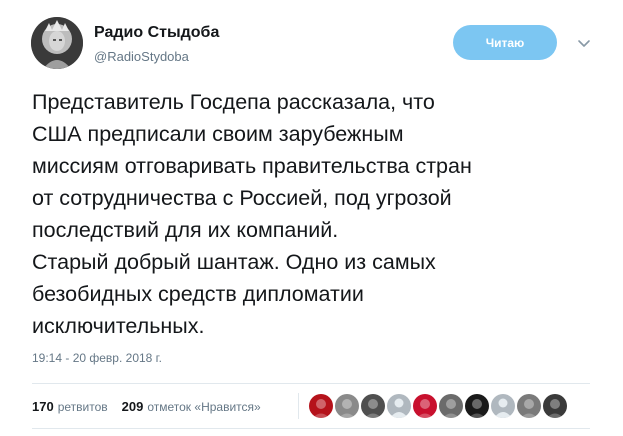 The image size is (623, 436). Describe the element at coordinates (252, 166) in the screenshot. I see `tweet-text-line: миссиям отговаривать правительства стран` at that location.